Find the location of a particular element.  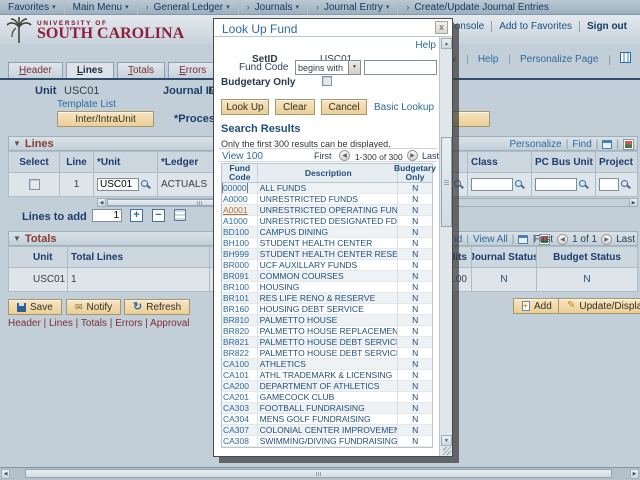

lines-find-link: Find is located at coordinates (581, 144).